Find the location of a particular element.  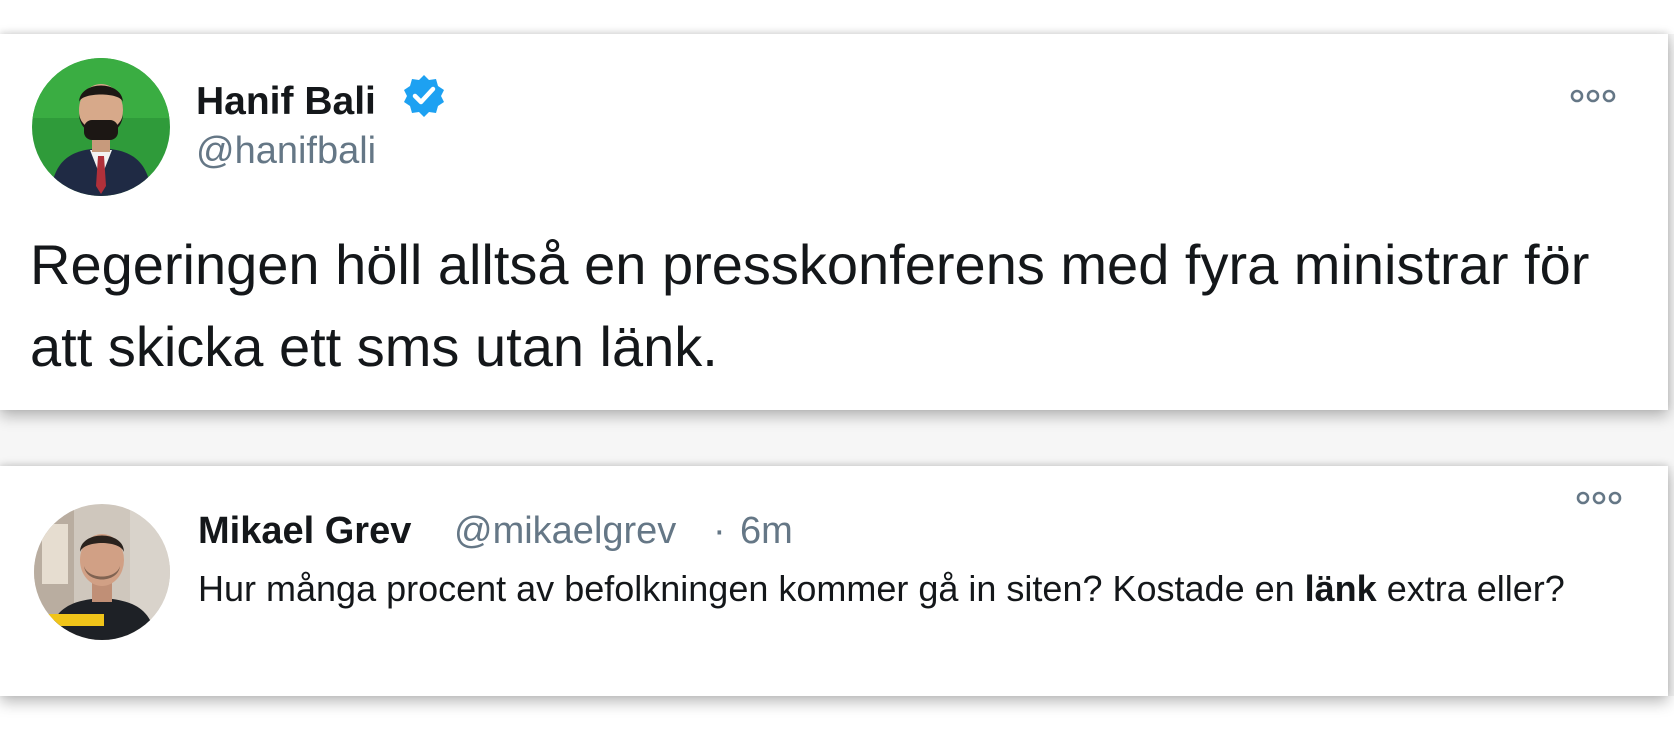

author-handle: @mikaelgrev is located at coordinates (565, 531).